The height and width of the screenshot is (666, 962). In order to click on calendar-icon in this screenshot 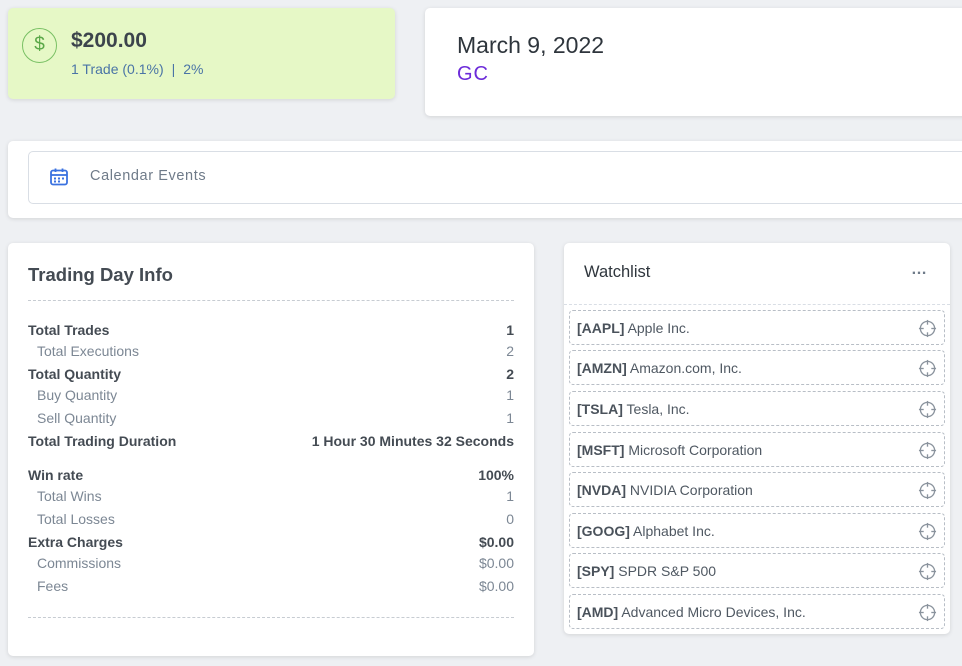, I will do `click(59, 177)`.